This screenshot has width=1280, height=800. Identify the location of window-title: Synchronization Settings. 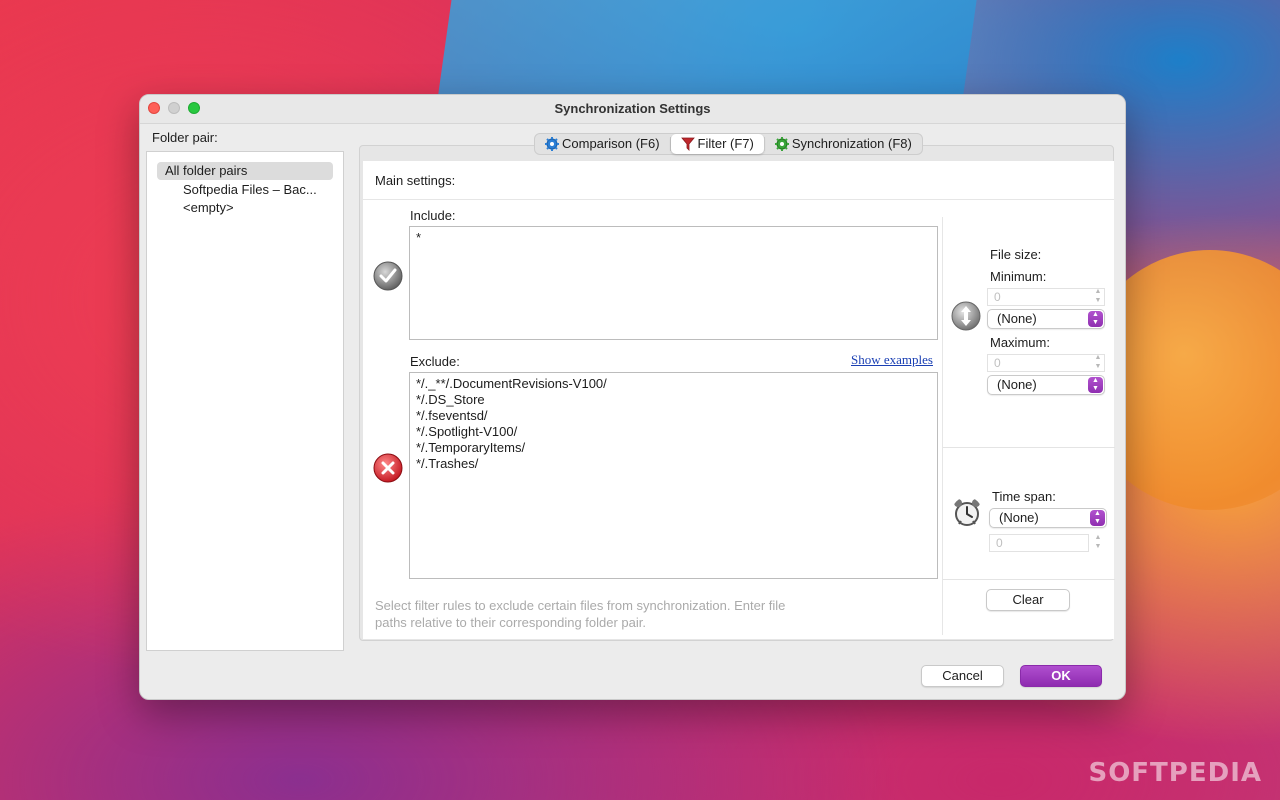
(632, 108).